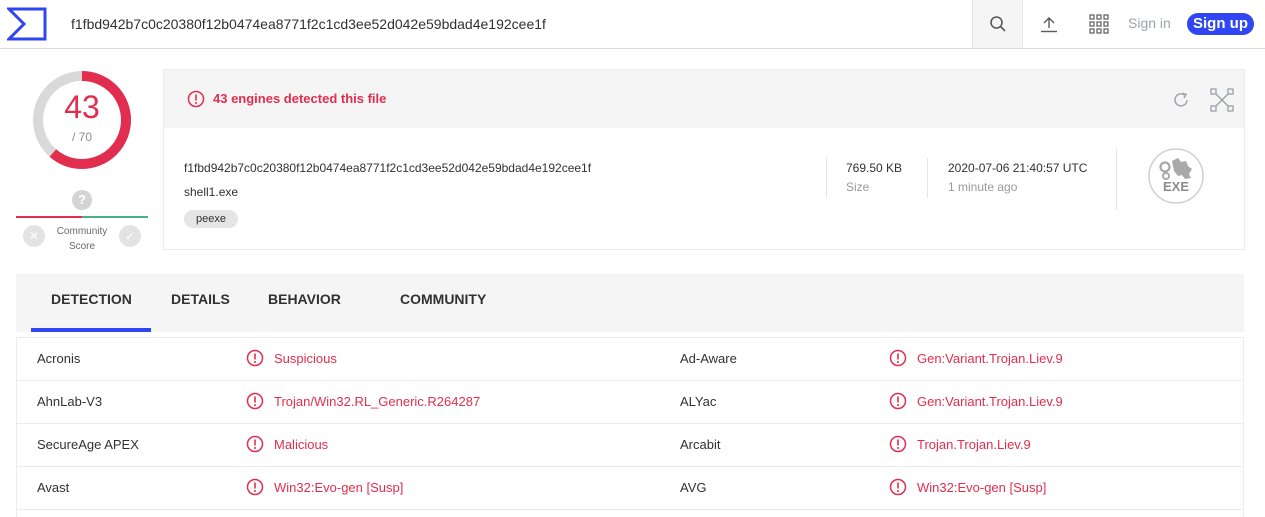 The image size is (1265, 517). Describe the element at coordinates (70, 401) in the screenshot. I see `engine-name: AhnLab-V3` at that location.